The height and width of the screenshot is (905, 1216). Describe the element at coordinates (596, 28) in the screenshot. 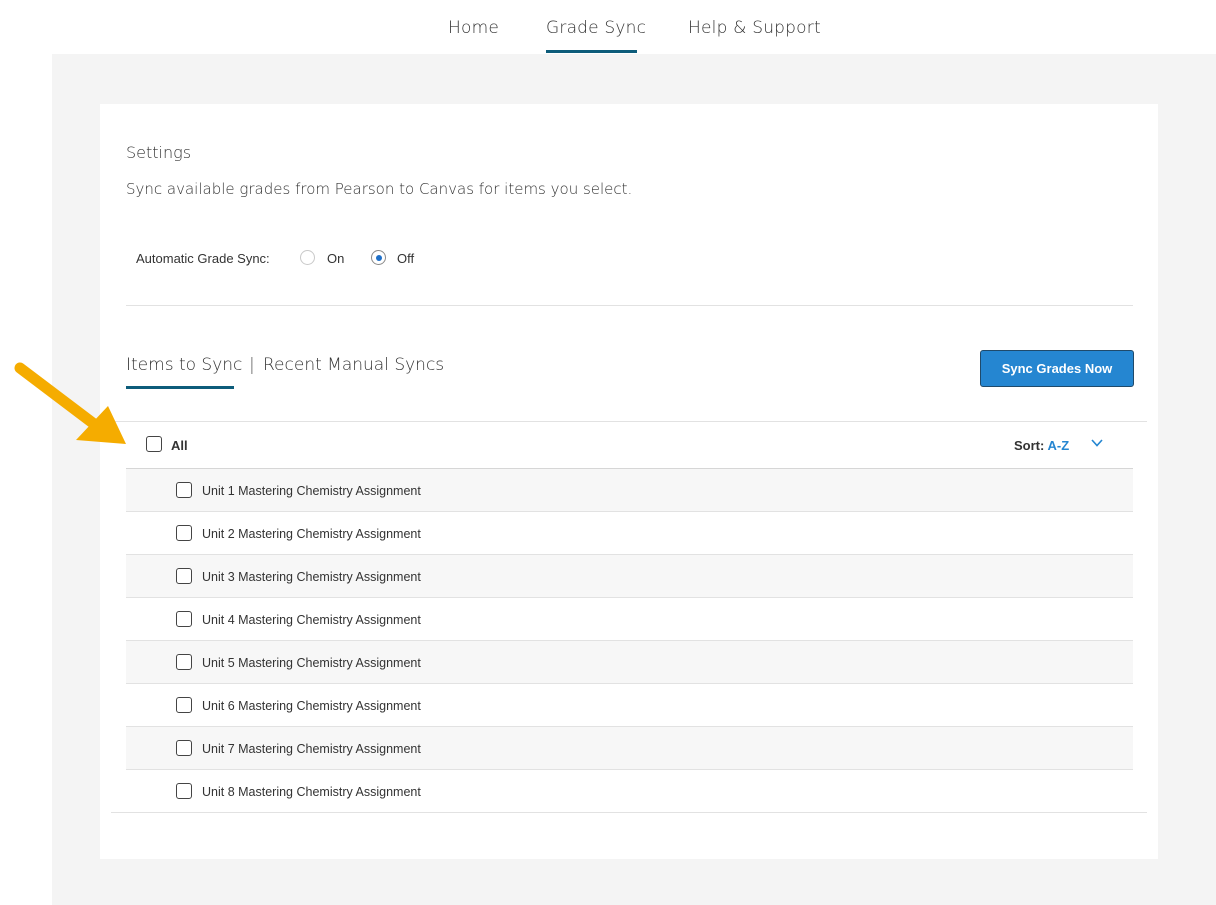

I see `nav-grade-sync: Grade Sync` at that location.